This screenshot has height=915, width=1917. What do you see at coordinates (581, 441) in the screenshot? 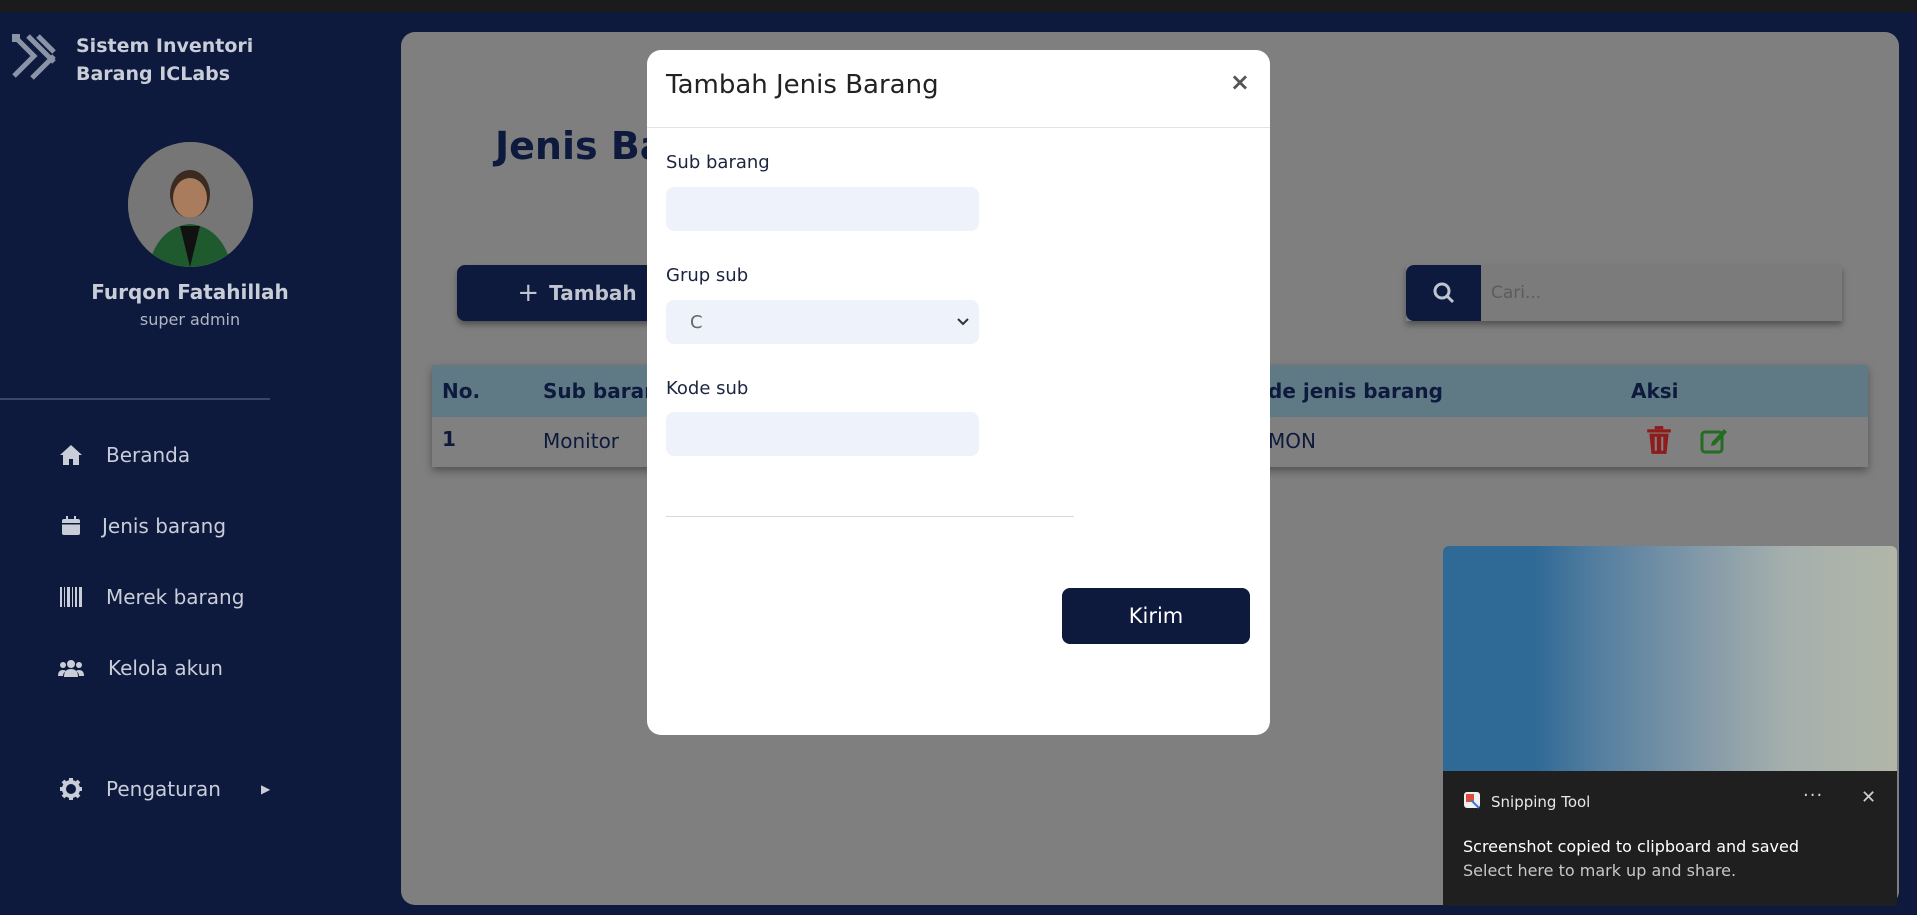
I see `row-sub-barang: Monitor` at bounding box center [581, 441].